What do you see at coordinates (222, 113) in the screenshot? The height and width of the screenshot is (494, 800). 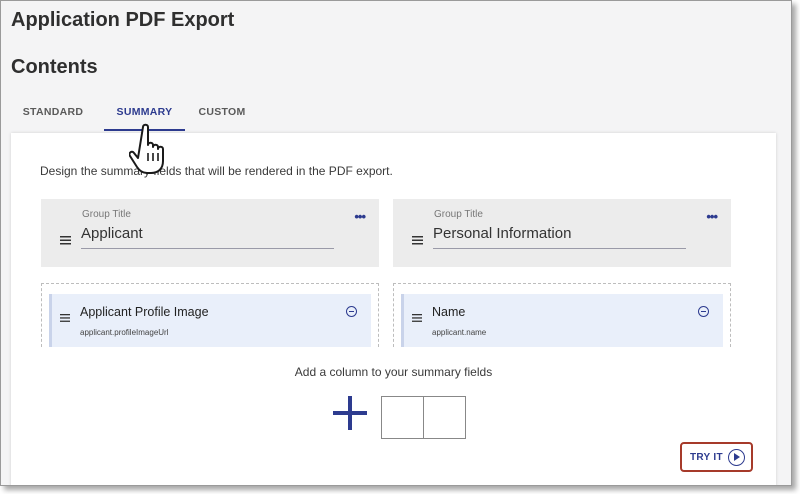 I see `tab-custom: CUSTOM` at bounding box center [222, 113].